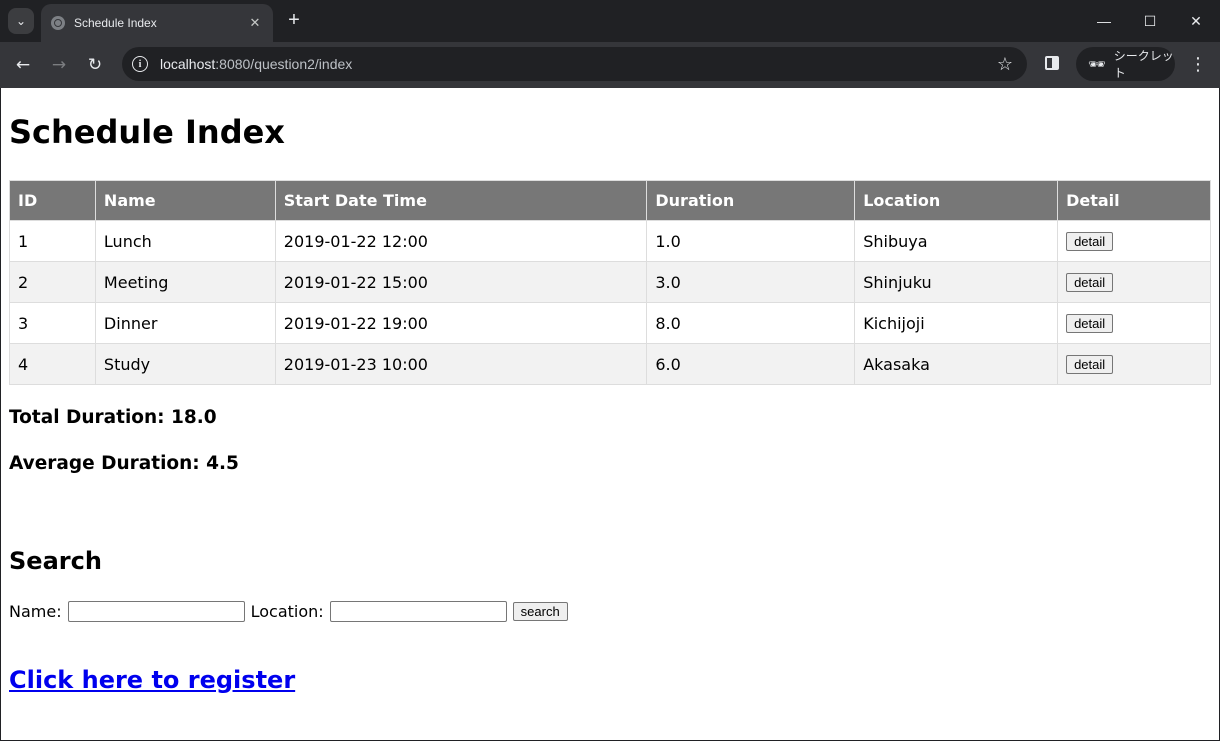 Image resolution: width=1220 pixels, height=741 pixels. Describe the element at coordinates (540, 611) in the screenshot. I see `search-button: search` at that location.